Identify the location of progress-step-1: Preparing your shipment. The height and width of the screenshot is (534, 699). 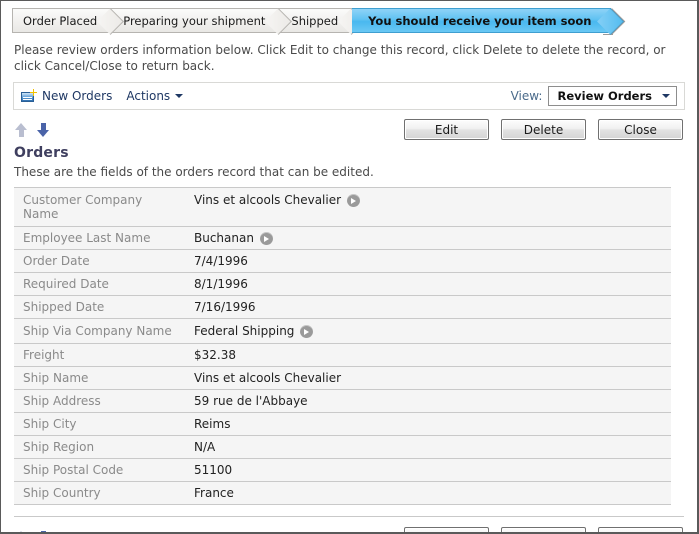
(202, 21).